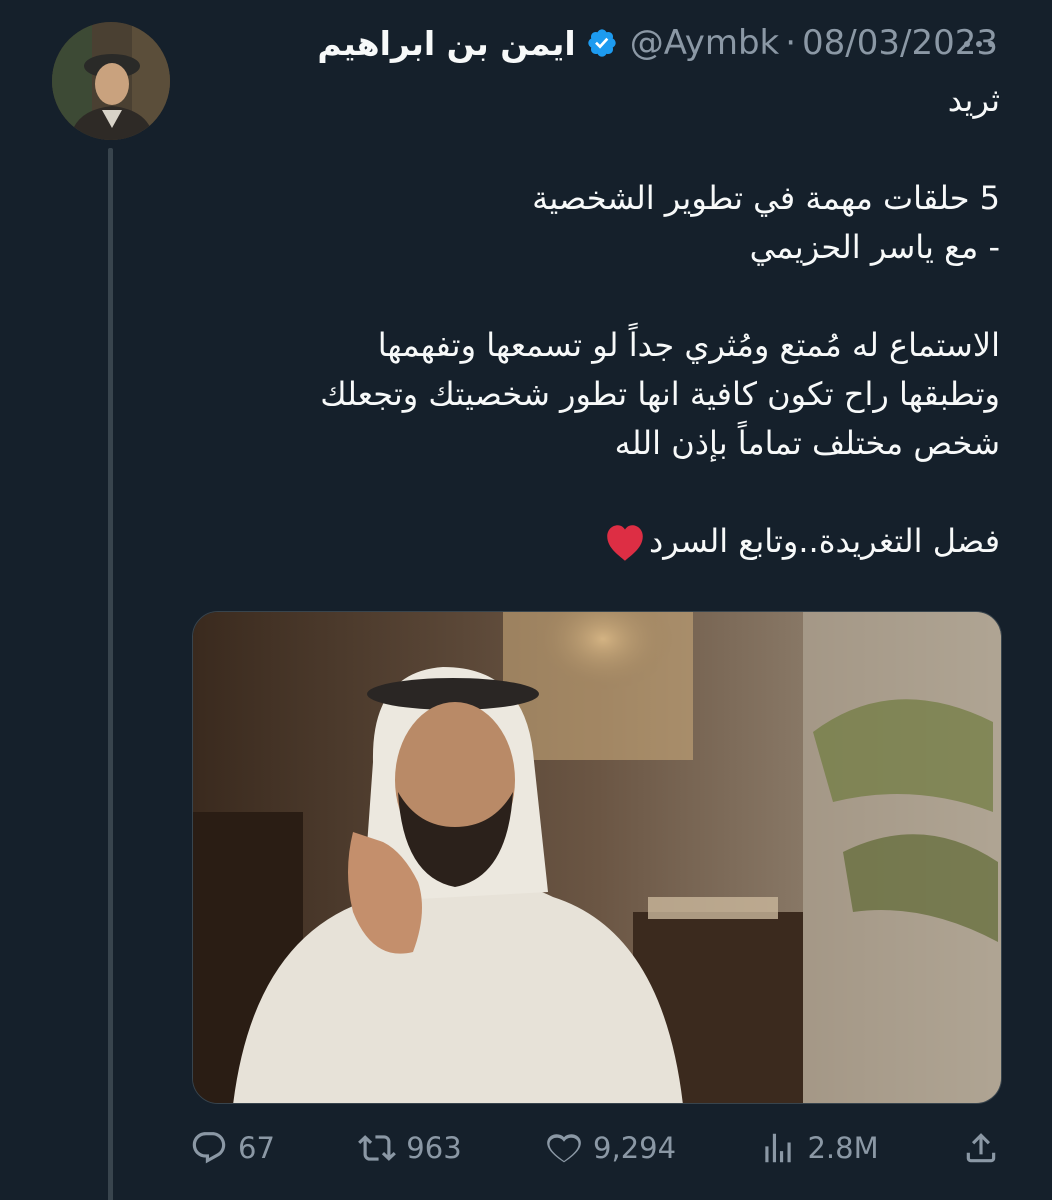 The height and width of the screenshot is (1200, 1052). I want to click on retweet-count: 963, so click(434, 1148).